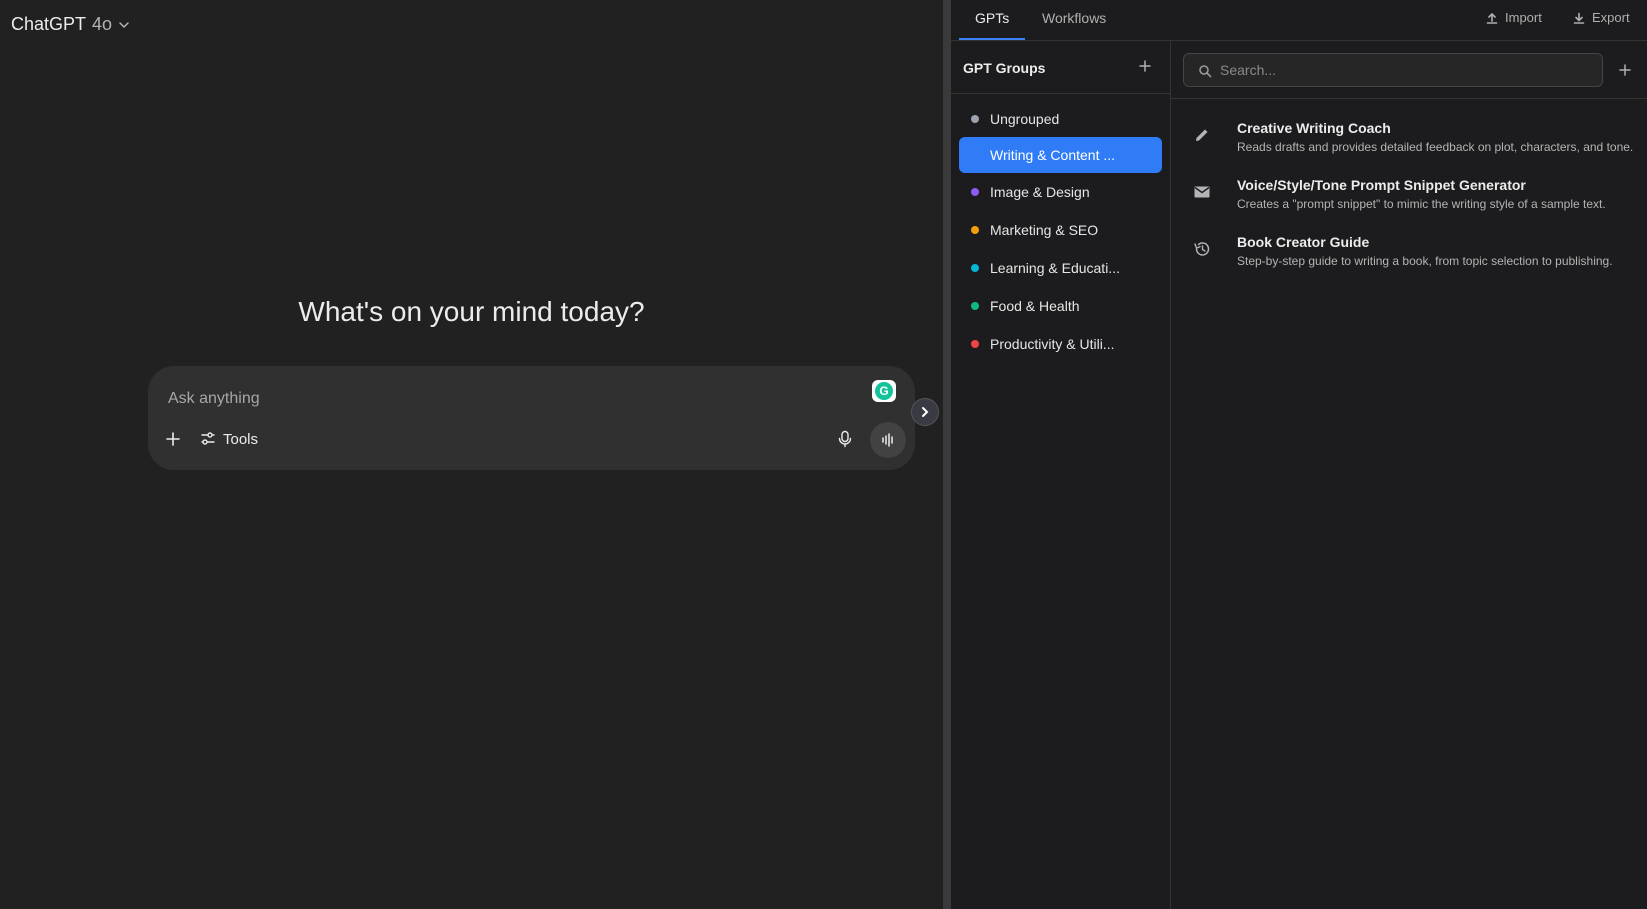  What do you see at coordinates (1205, 71) in the screenshot?
I see `search-icon` at bounding box center [1205, 71].